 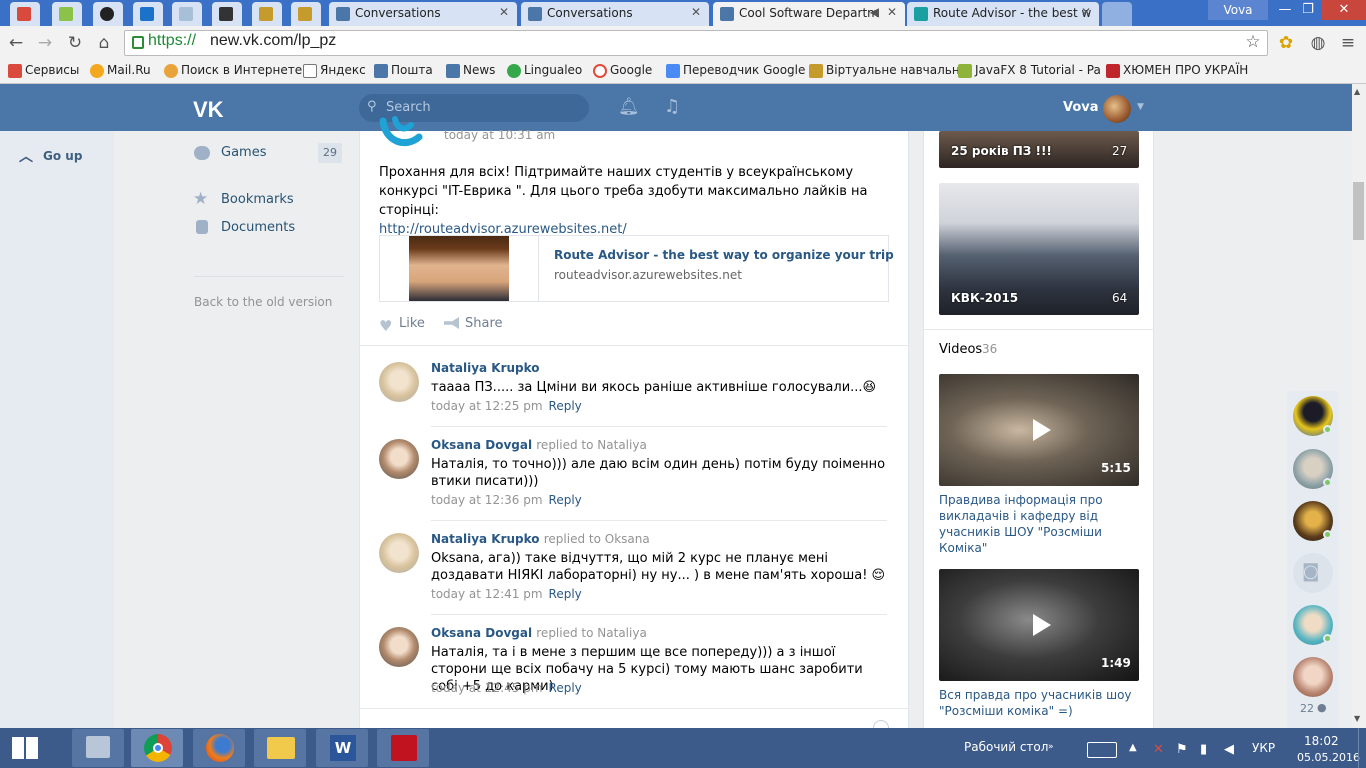 What do you see at coordinates (1102, 750) in the screenshot?
I see `keyboard-icon` at bounding box center [1102, 750].